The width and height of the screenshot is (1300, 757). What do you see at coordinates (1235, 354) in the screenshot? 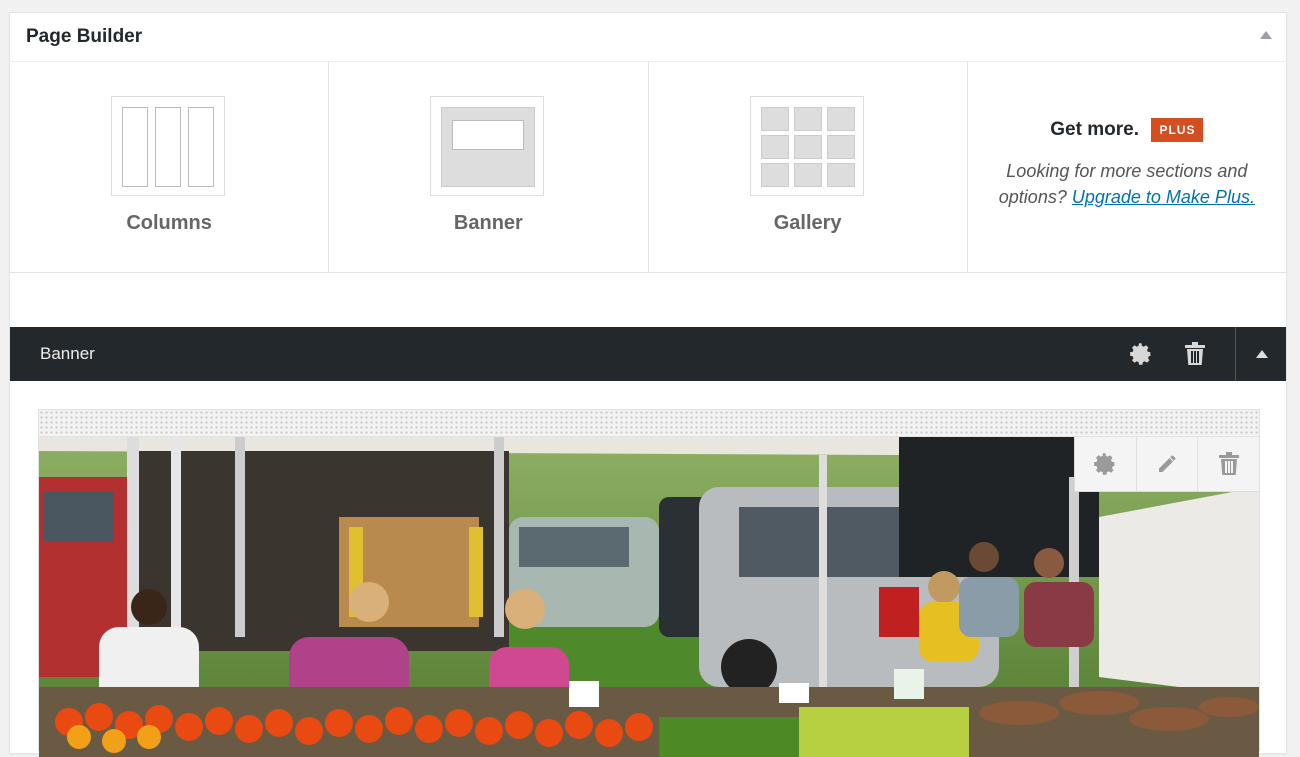
I see `bar-divider` at bounding box center [1235, 354].